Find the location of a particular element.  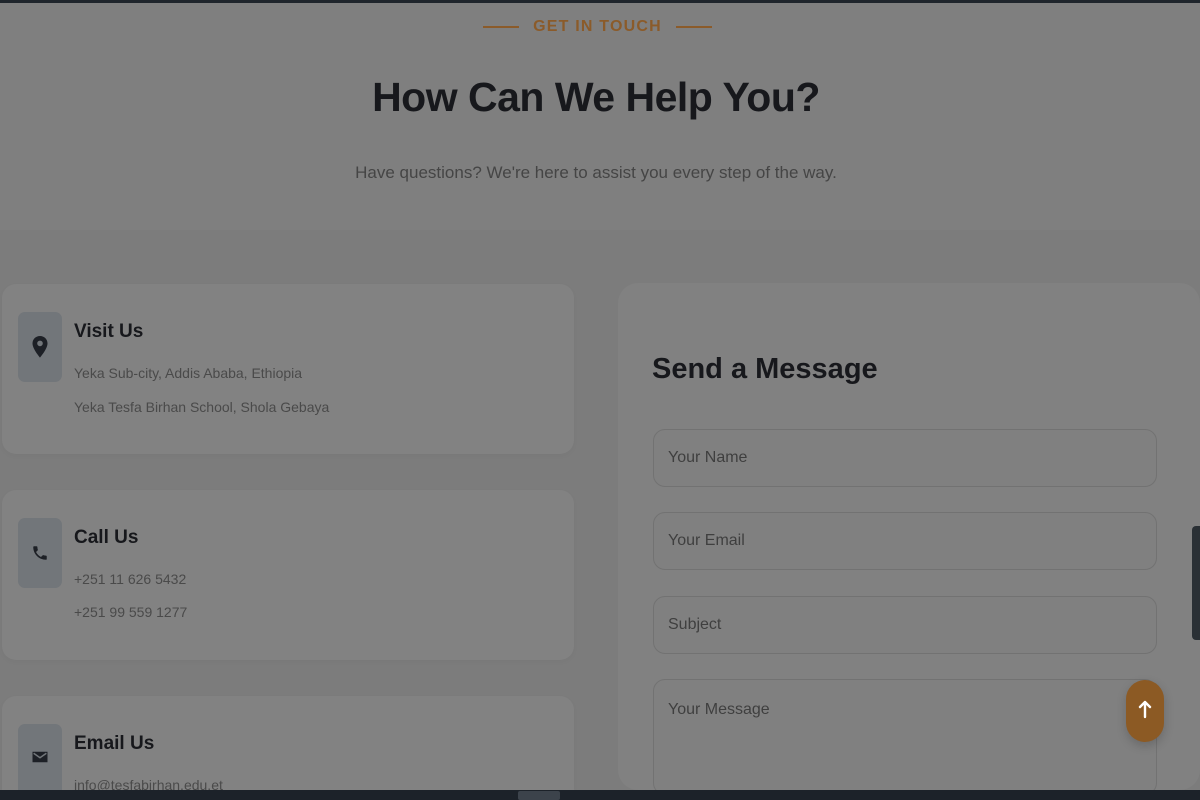

form-title: Send a Message is located at coordinates (765, 369).